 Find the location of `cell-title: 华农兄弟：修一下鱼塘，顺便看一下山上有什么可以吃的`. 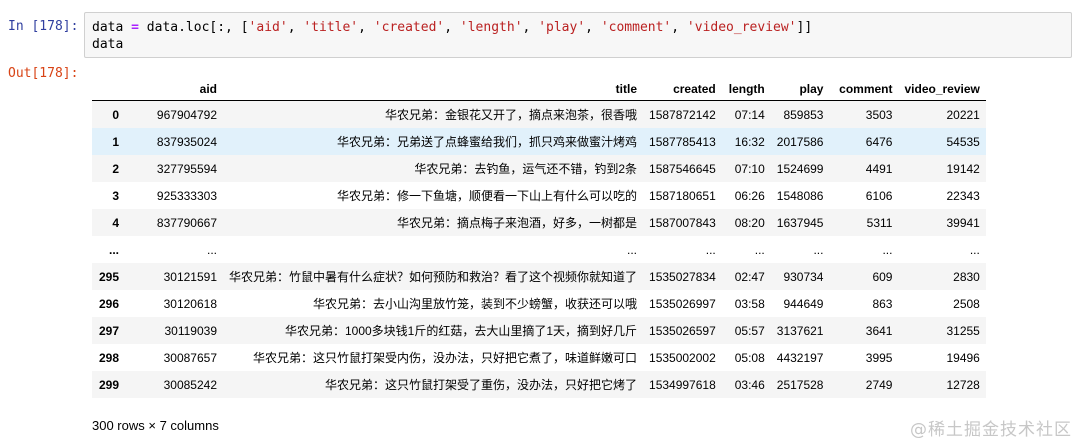

cell-title: 华农兄弟：修一下鱼塘，顺便看一下山上有什么可以吃的 is located at coordinates (487, 196).